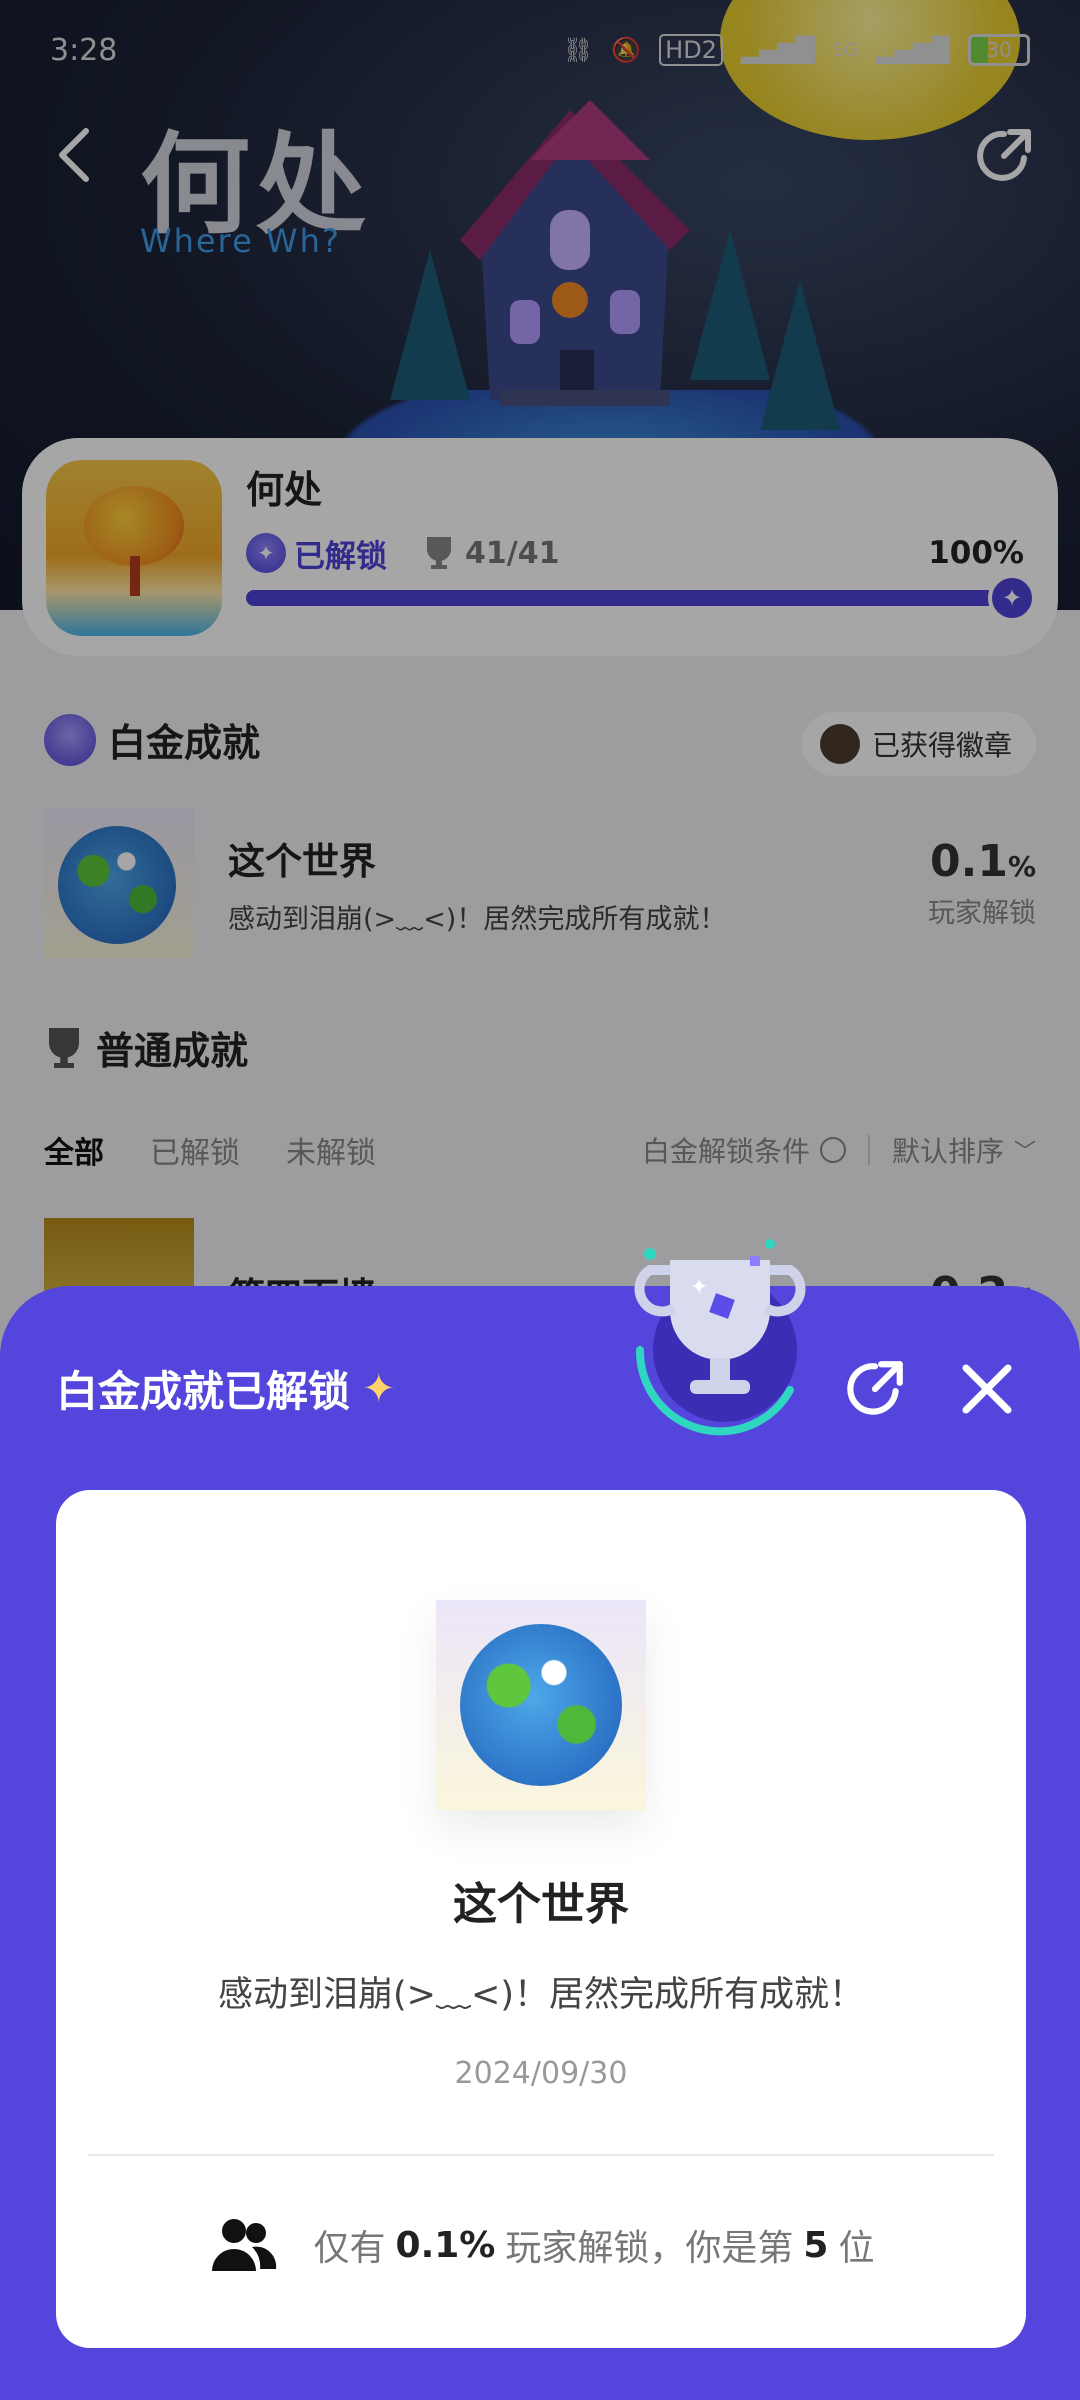 This screenshot has width=1080, height=2400. Describe the element at coordinates (541, 1995) in the screenshot. I see `achievement-description: 感动到泪崩(>﹏<)！居然完成所有成就！` at that location.